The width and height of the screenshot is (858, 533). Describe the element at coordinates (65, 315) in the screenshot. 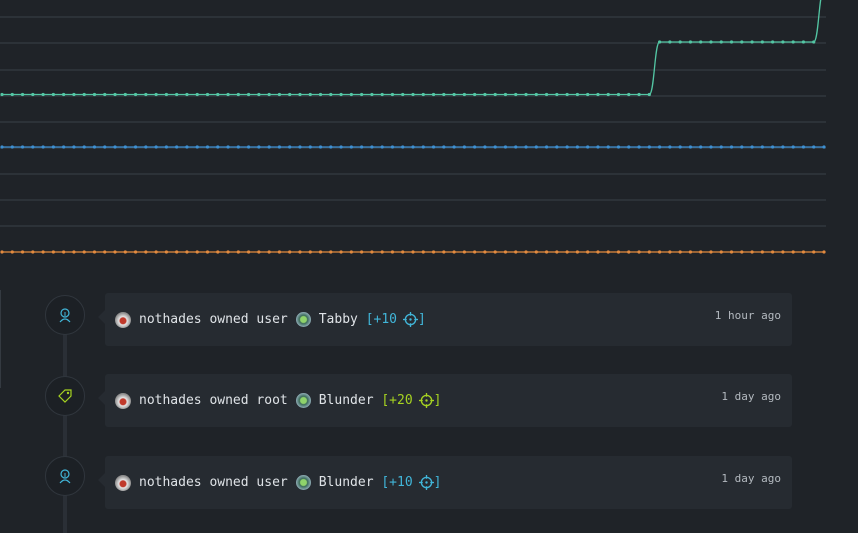

I see `user-icon` at that location.